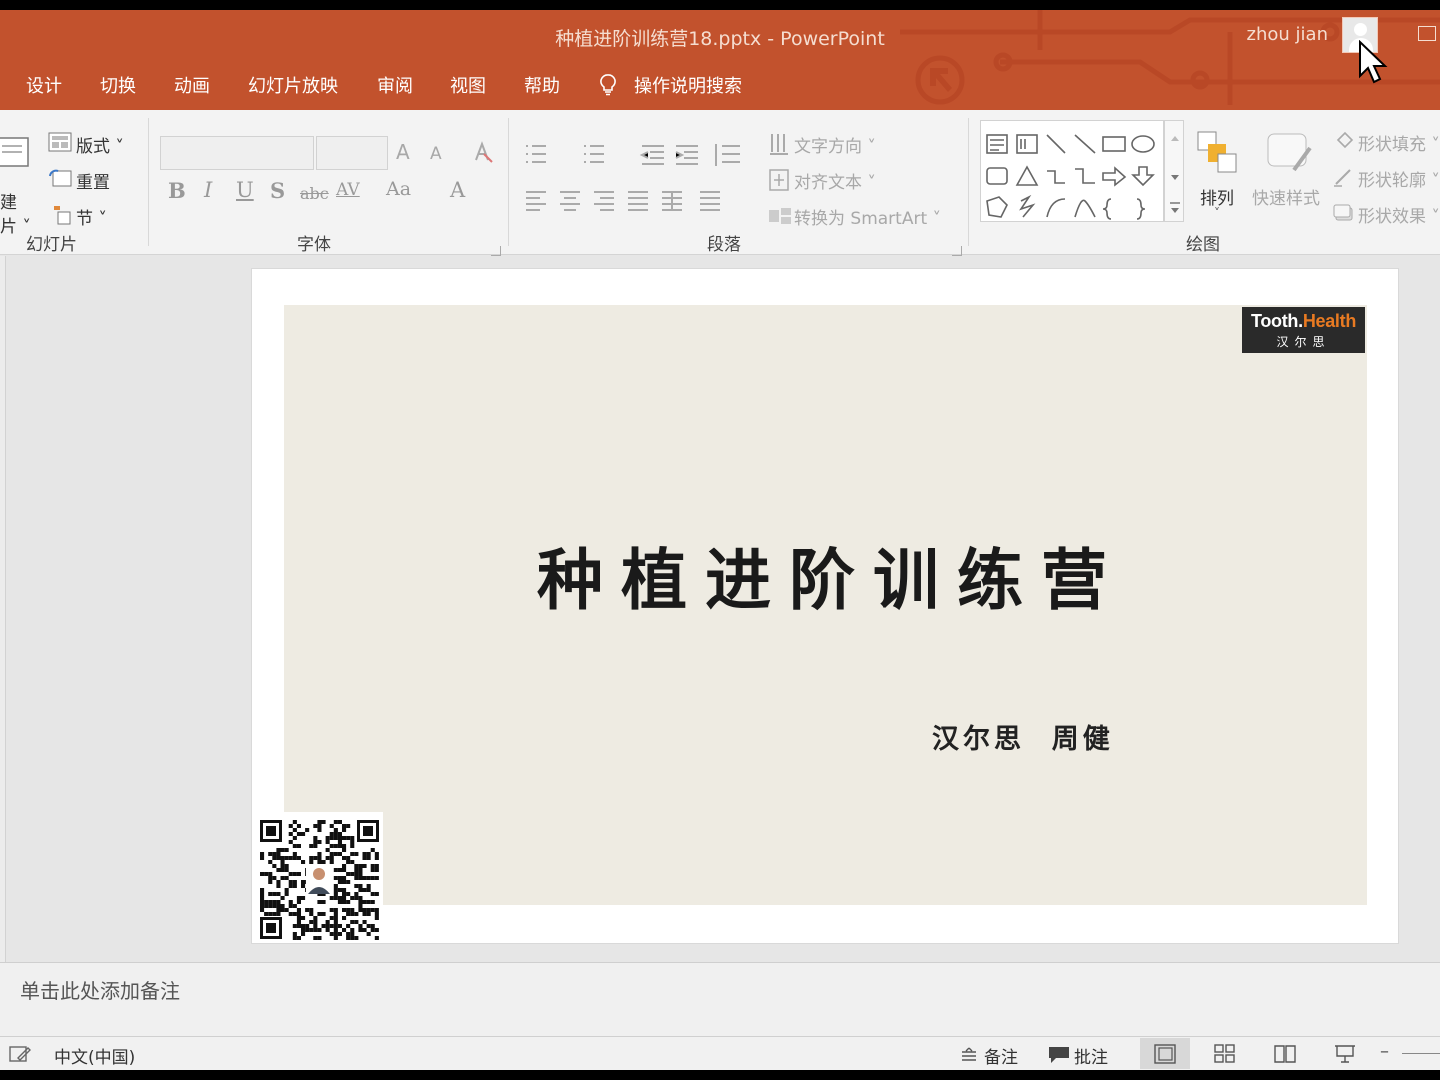 The width and height of the screenshot is (1440, 1080). I want to click on tab-review: 审阅, so click(395, 85).